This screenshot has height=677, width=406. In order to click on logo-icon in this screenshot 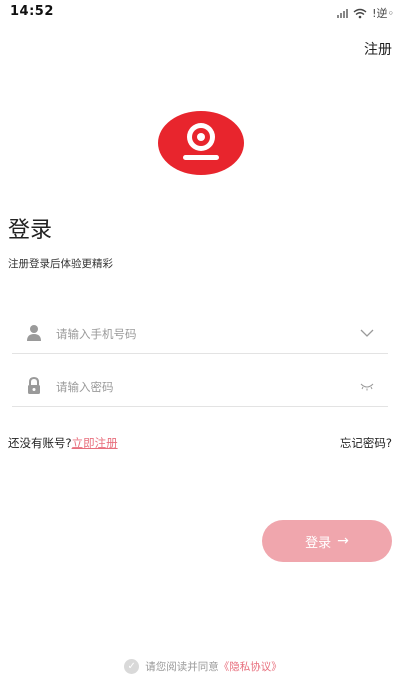, I will do `click(201, 143)`.